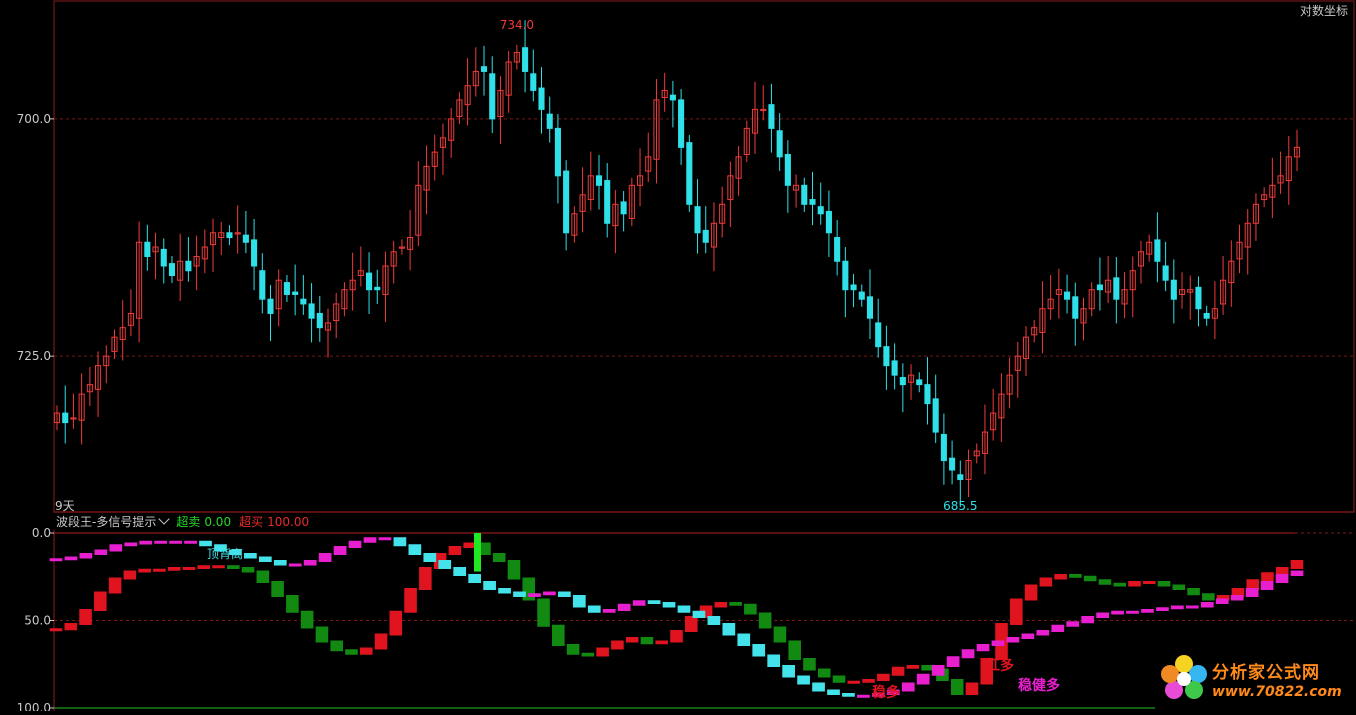 This screenshot has width=1356, height=715. I want to click on flower-logo-icon, so click(1184, 677).